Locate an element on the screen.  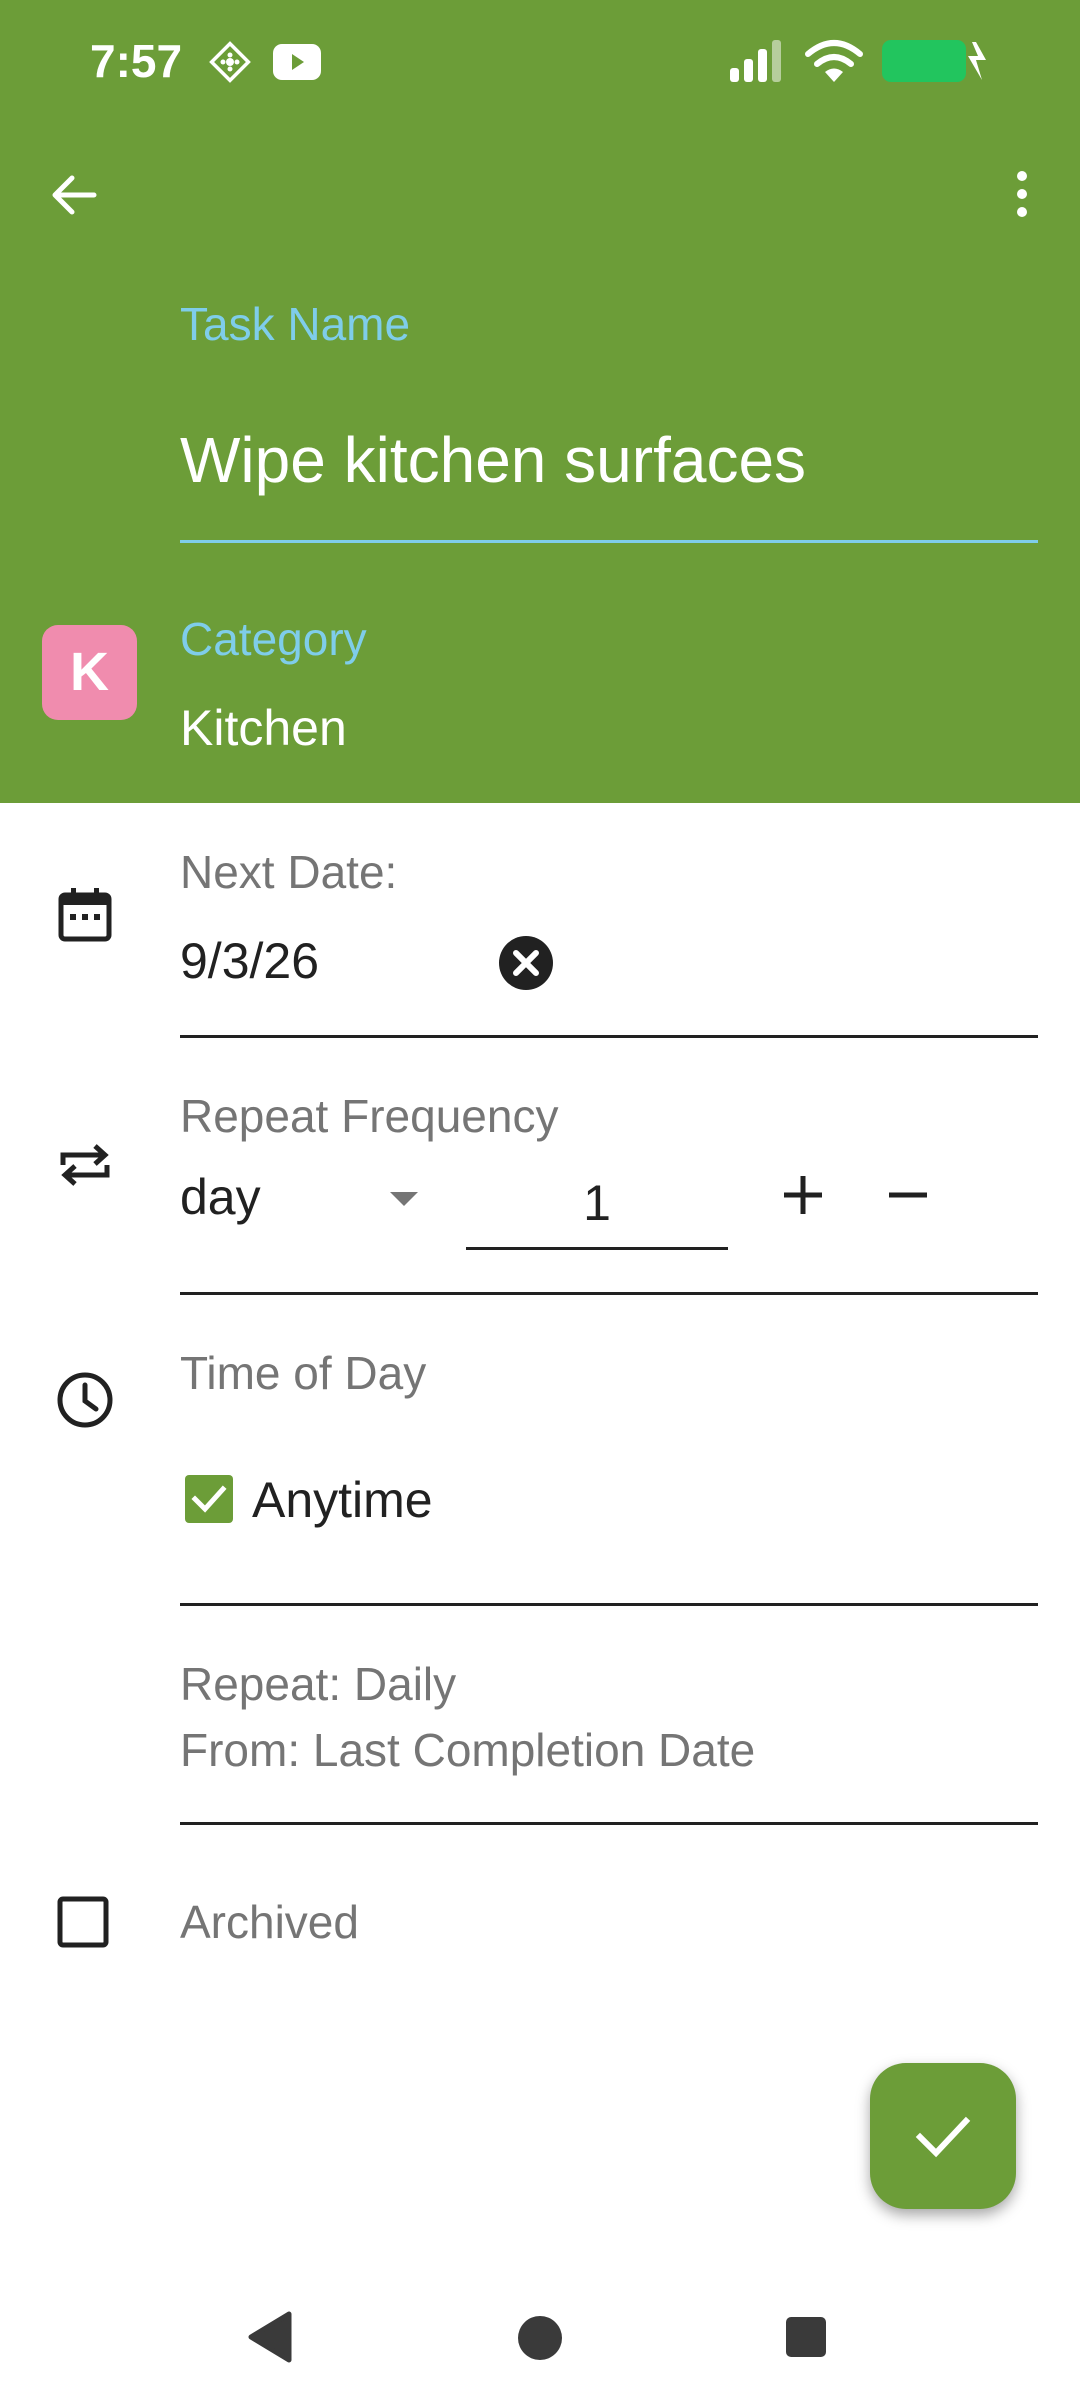
nav-recents-button is located at coordinates (806, 2339).